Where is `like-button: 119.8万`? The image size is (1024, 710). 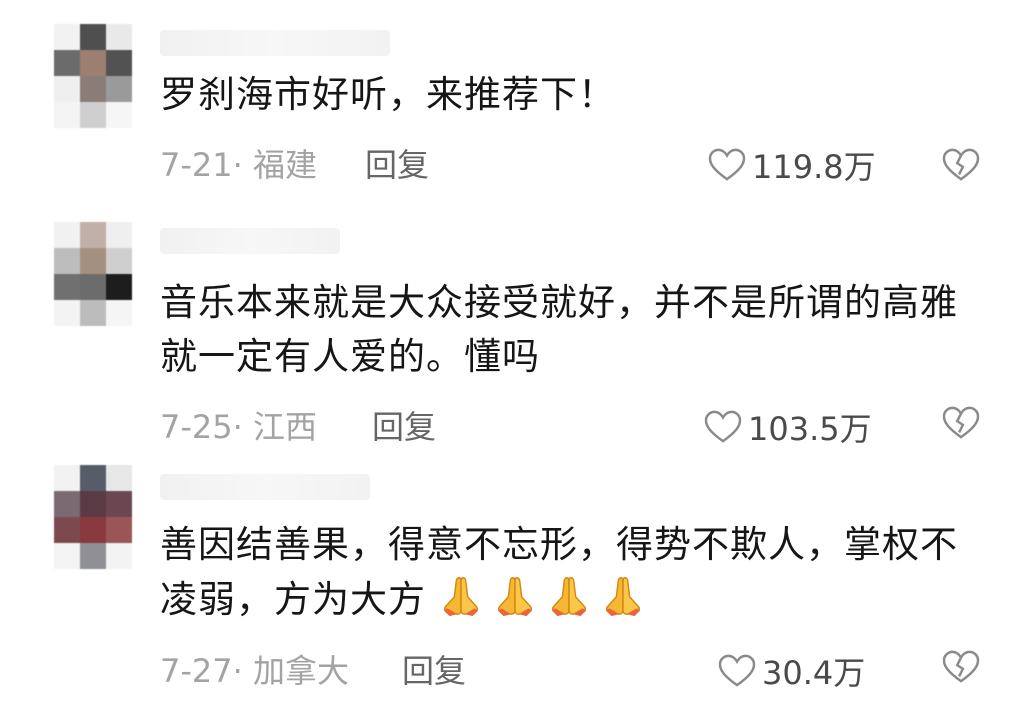
like-button: 119.8万 is located at coordinates (792, 165).